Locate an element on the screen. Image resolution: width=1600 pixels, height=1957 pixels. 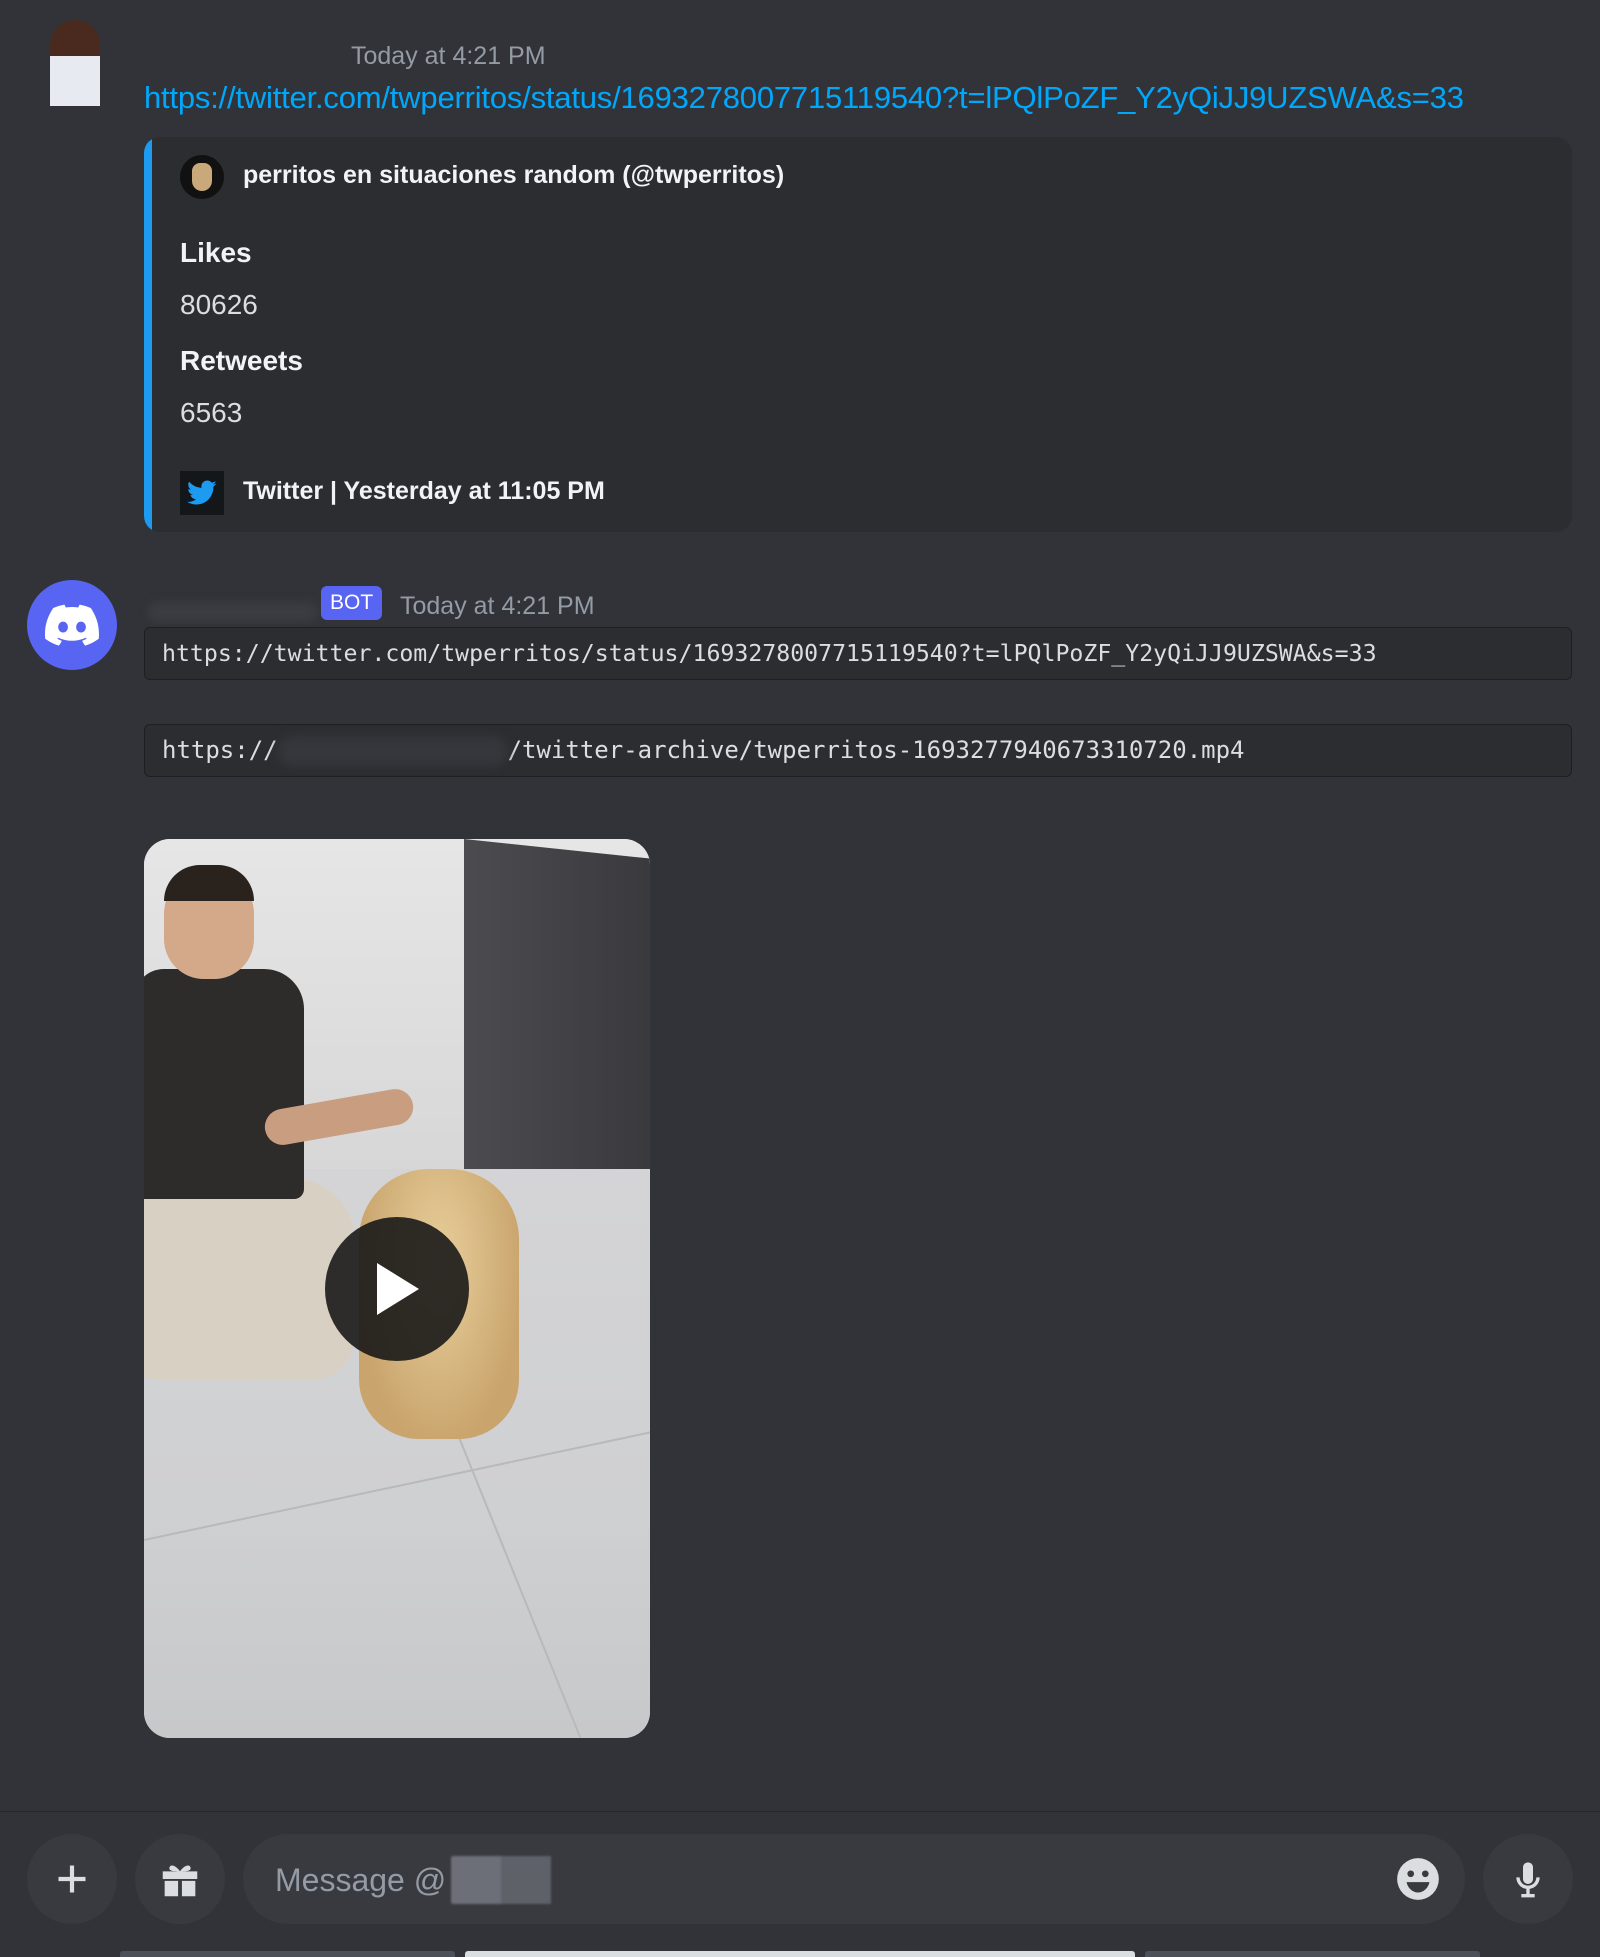
voice-message-button is located at coordinates (1528, 1879).